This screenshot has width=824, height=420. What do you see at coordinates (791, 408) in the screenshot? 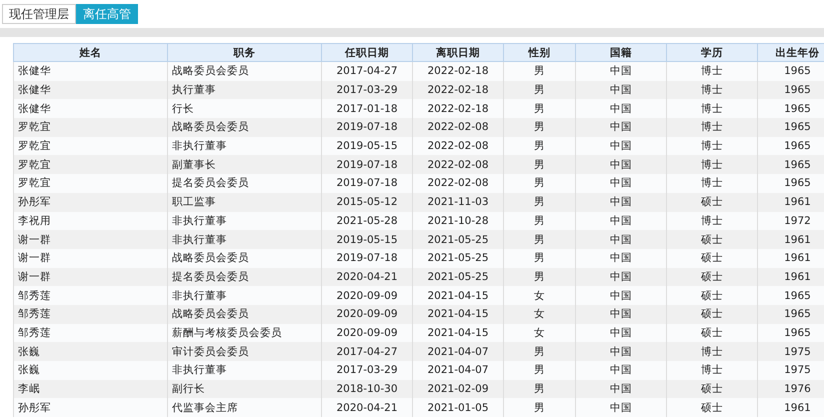
I see `table-cell: 1961` at bounding box center [791, 408].